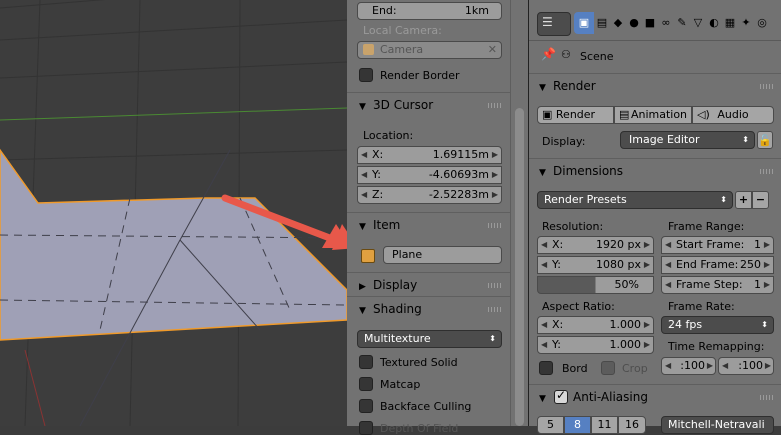 The width and height of the screenshot is (781, 435). What do you see at coordinates (550, 425) in the screenshot?
I see `aa-samples-5: 5` at bounding box center [550, 425].